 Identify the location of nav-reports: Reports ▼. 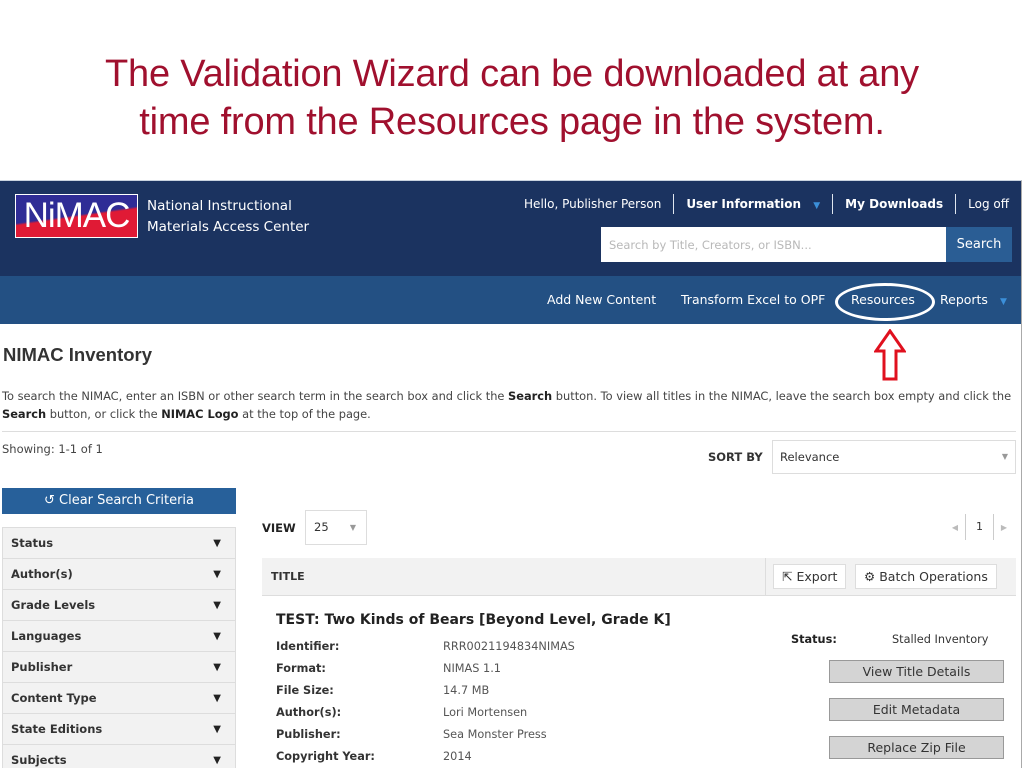
(973, 300).